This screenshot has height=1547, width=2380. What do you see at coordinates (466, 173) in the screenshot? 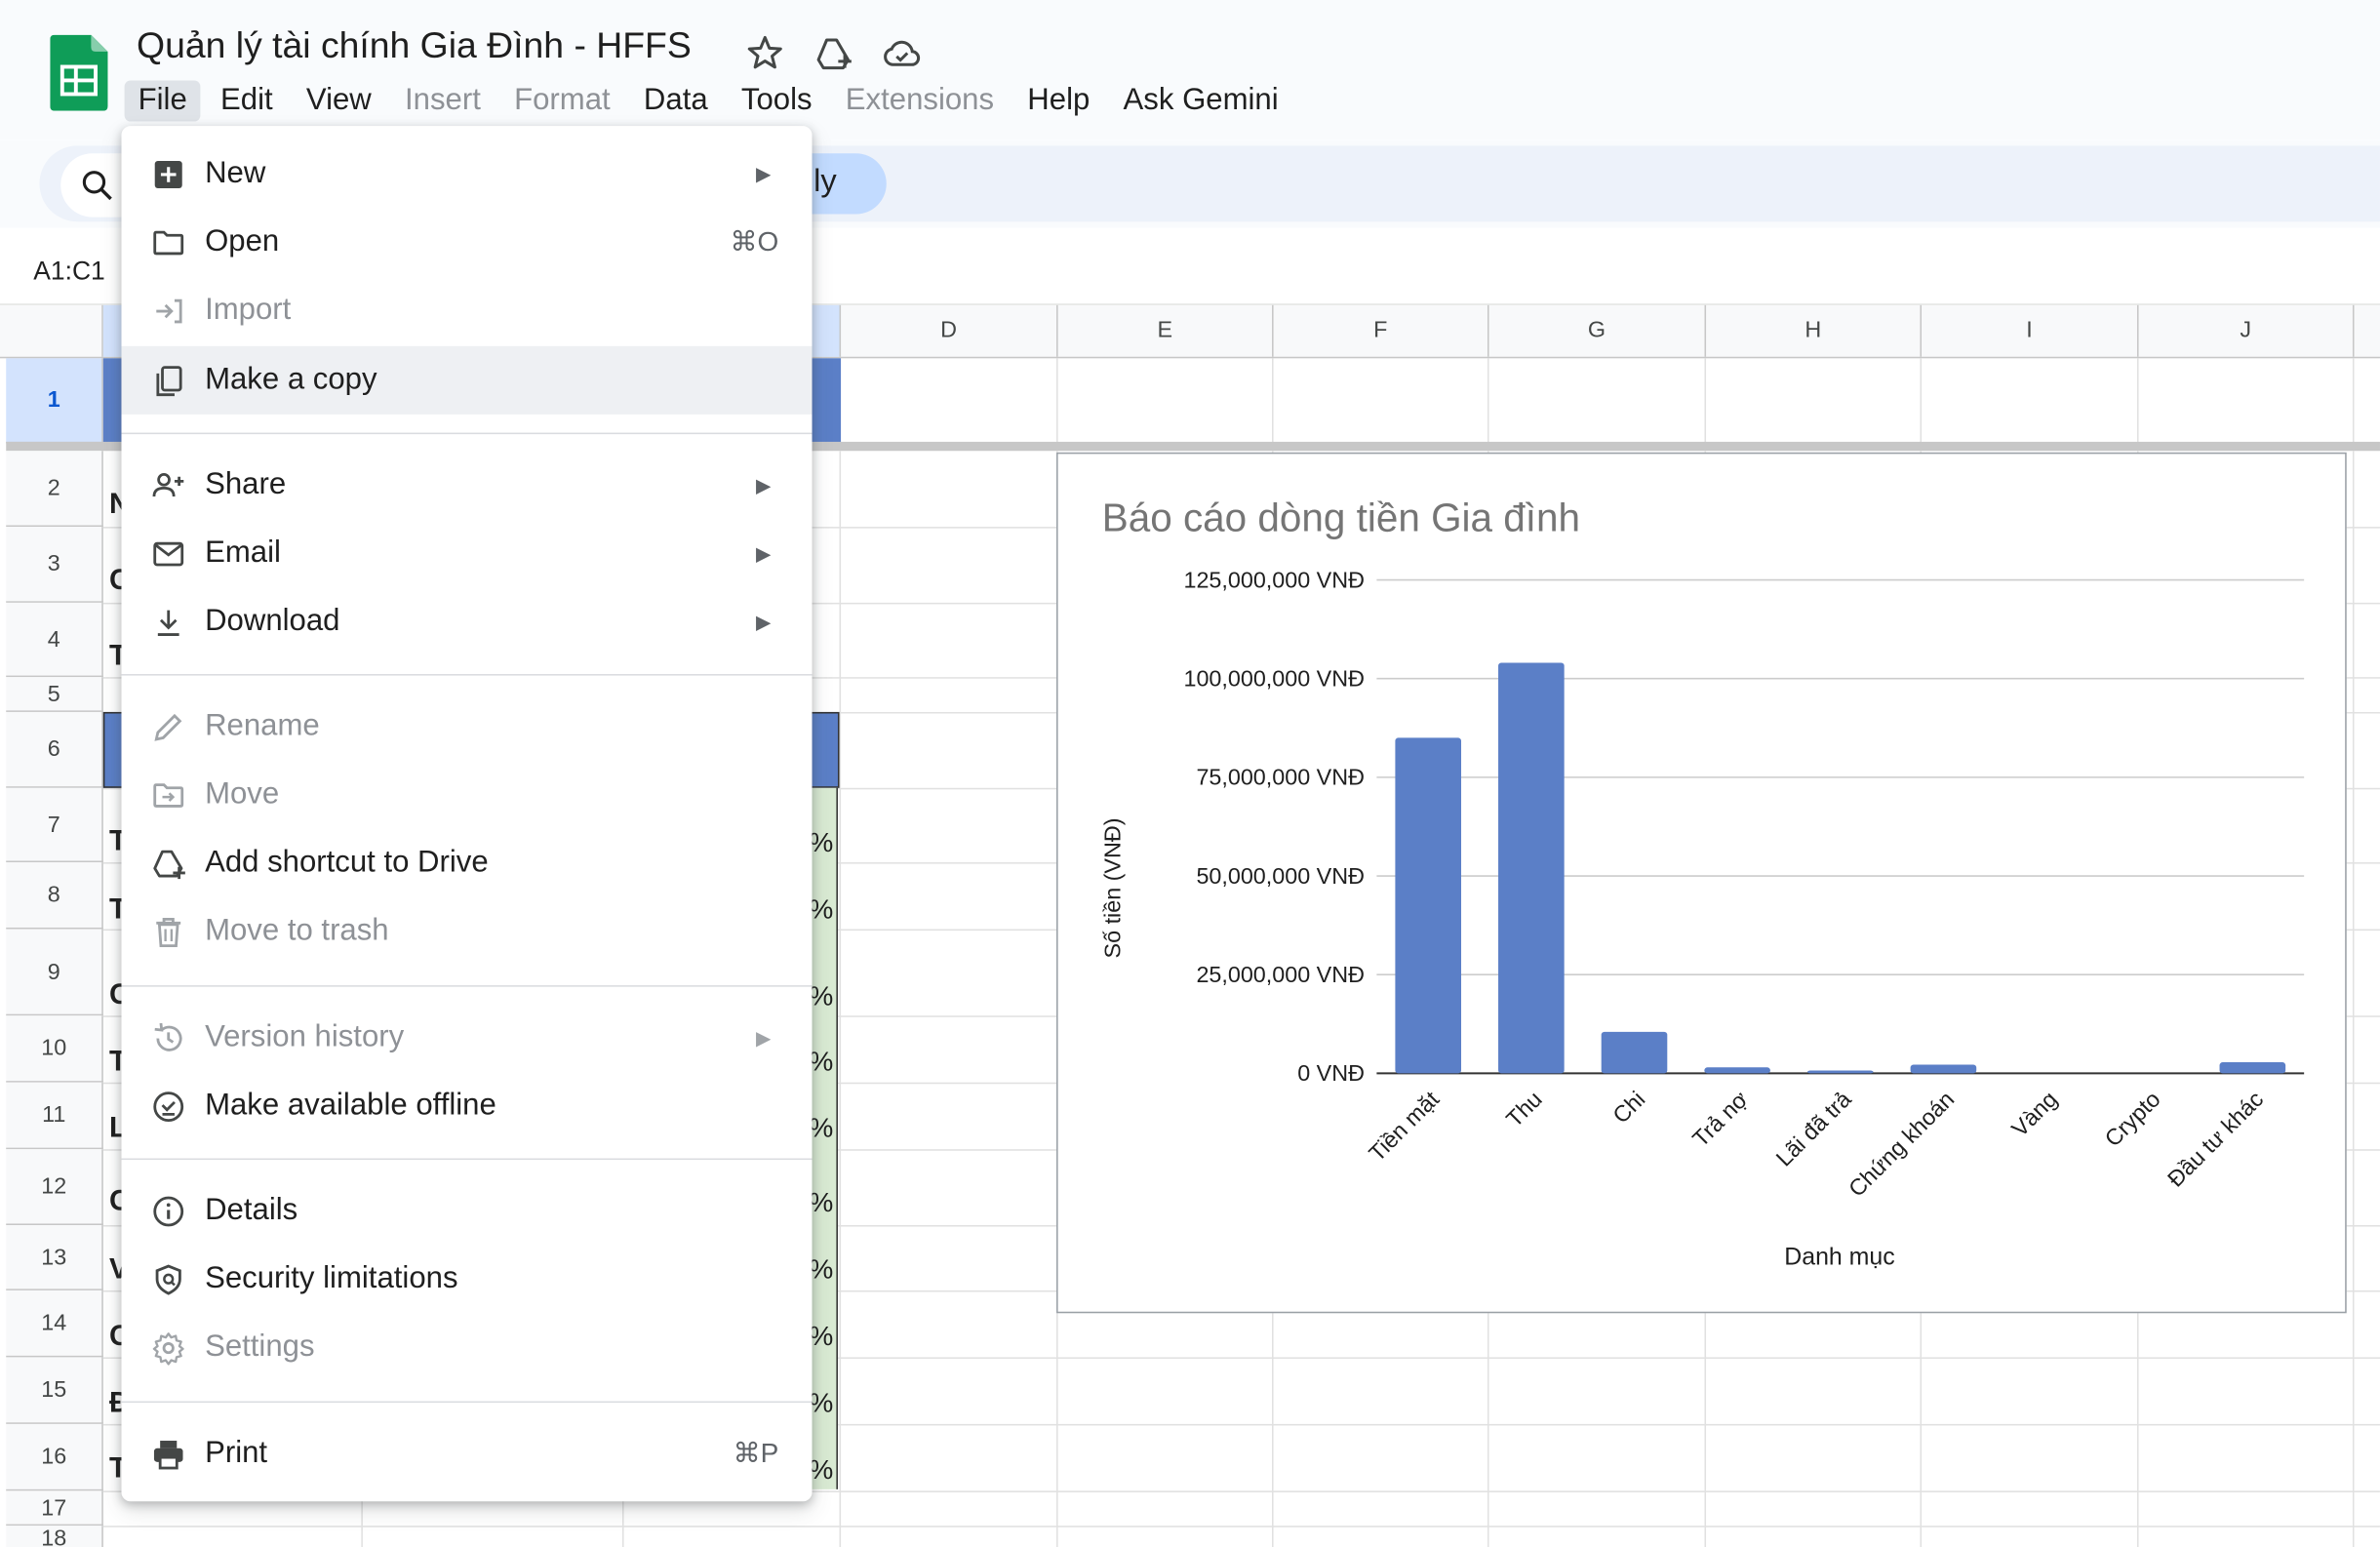
I see `file-menu-item-new: New ▶` at bounding box center [466, 173].